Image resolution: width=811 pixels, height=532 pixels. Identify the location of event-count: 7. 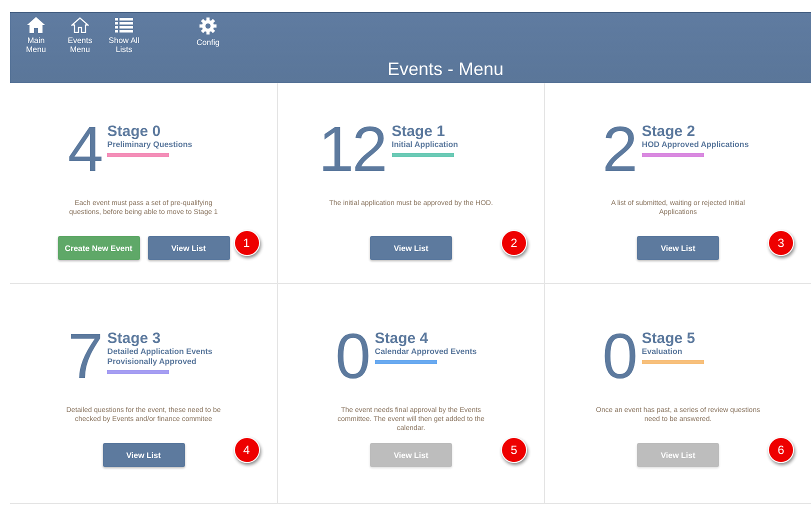
(85, 356).